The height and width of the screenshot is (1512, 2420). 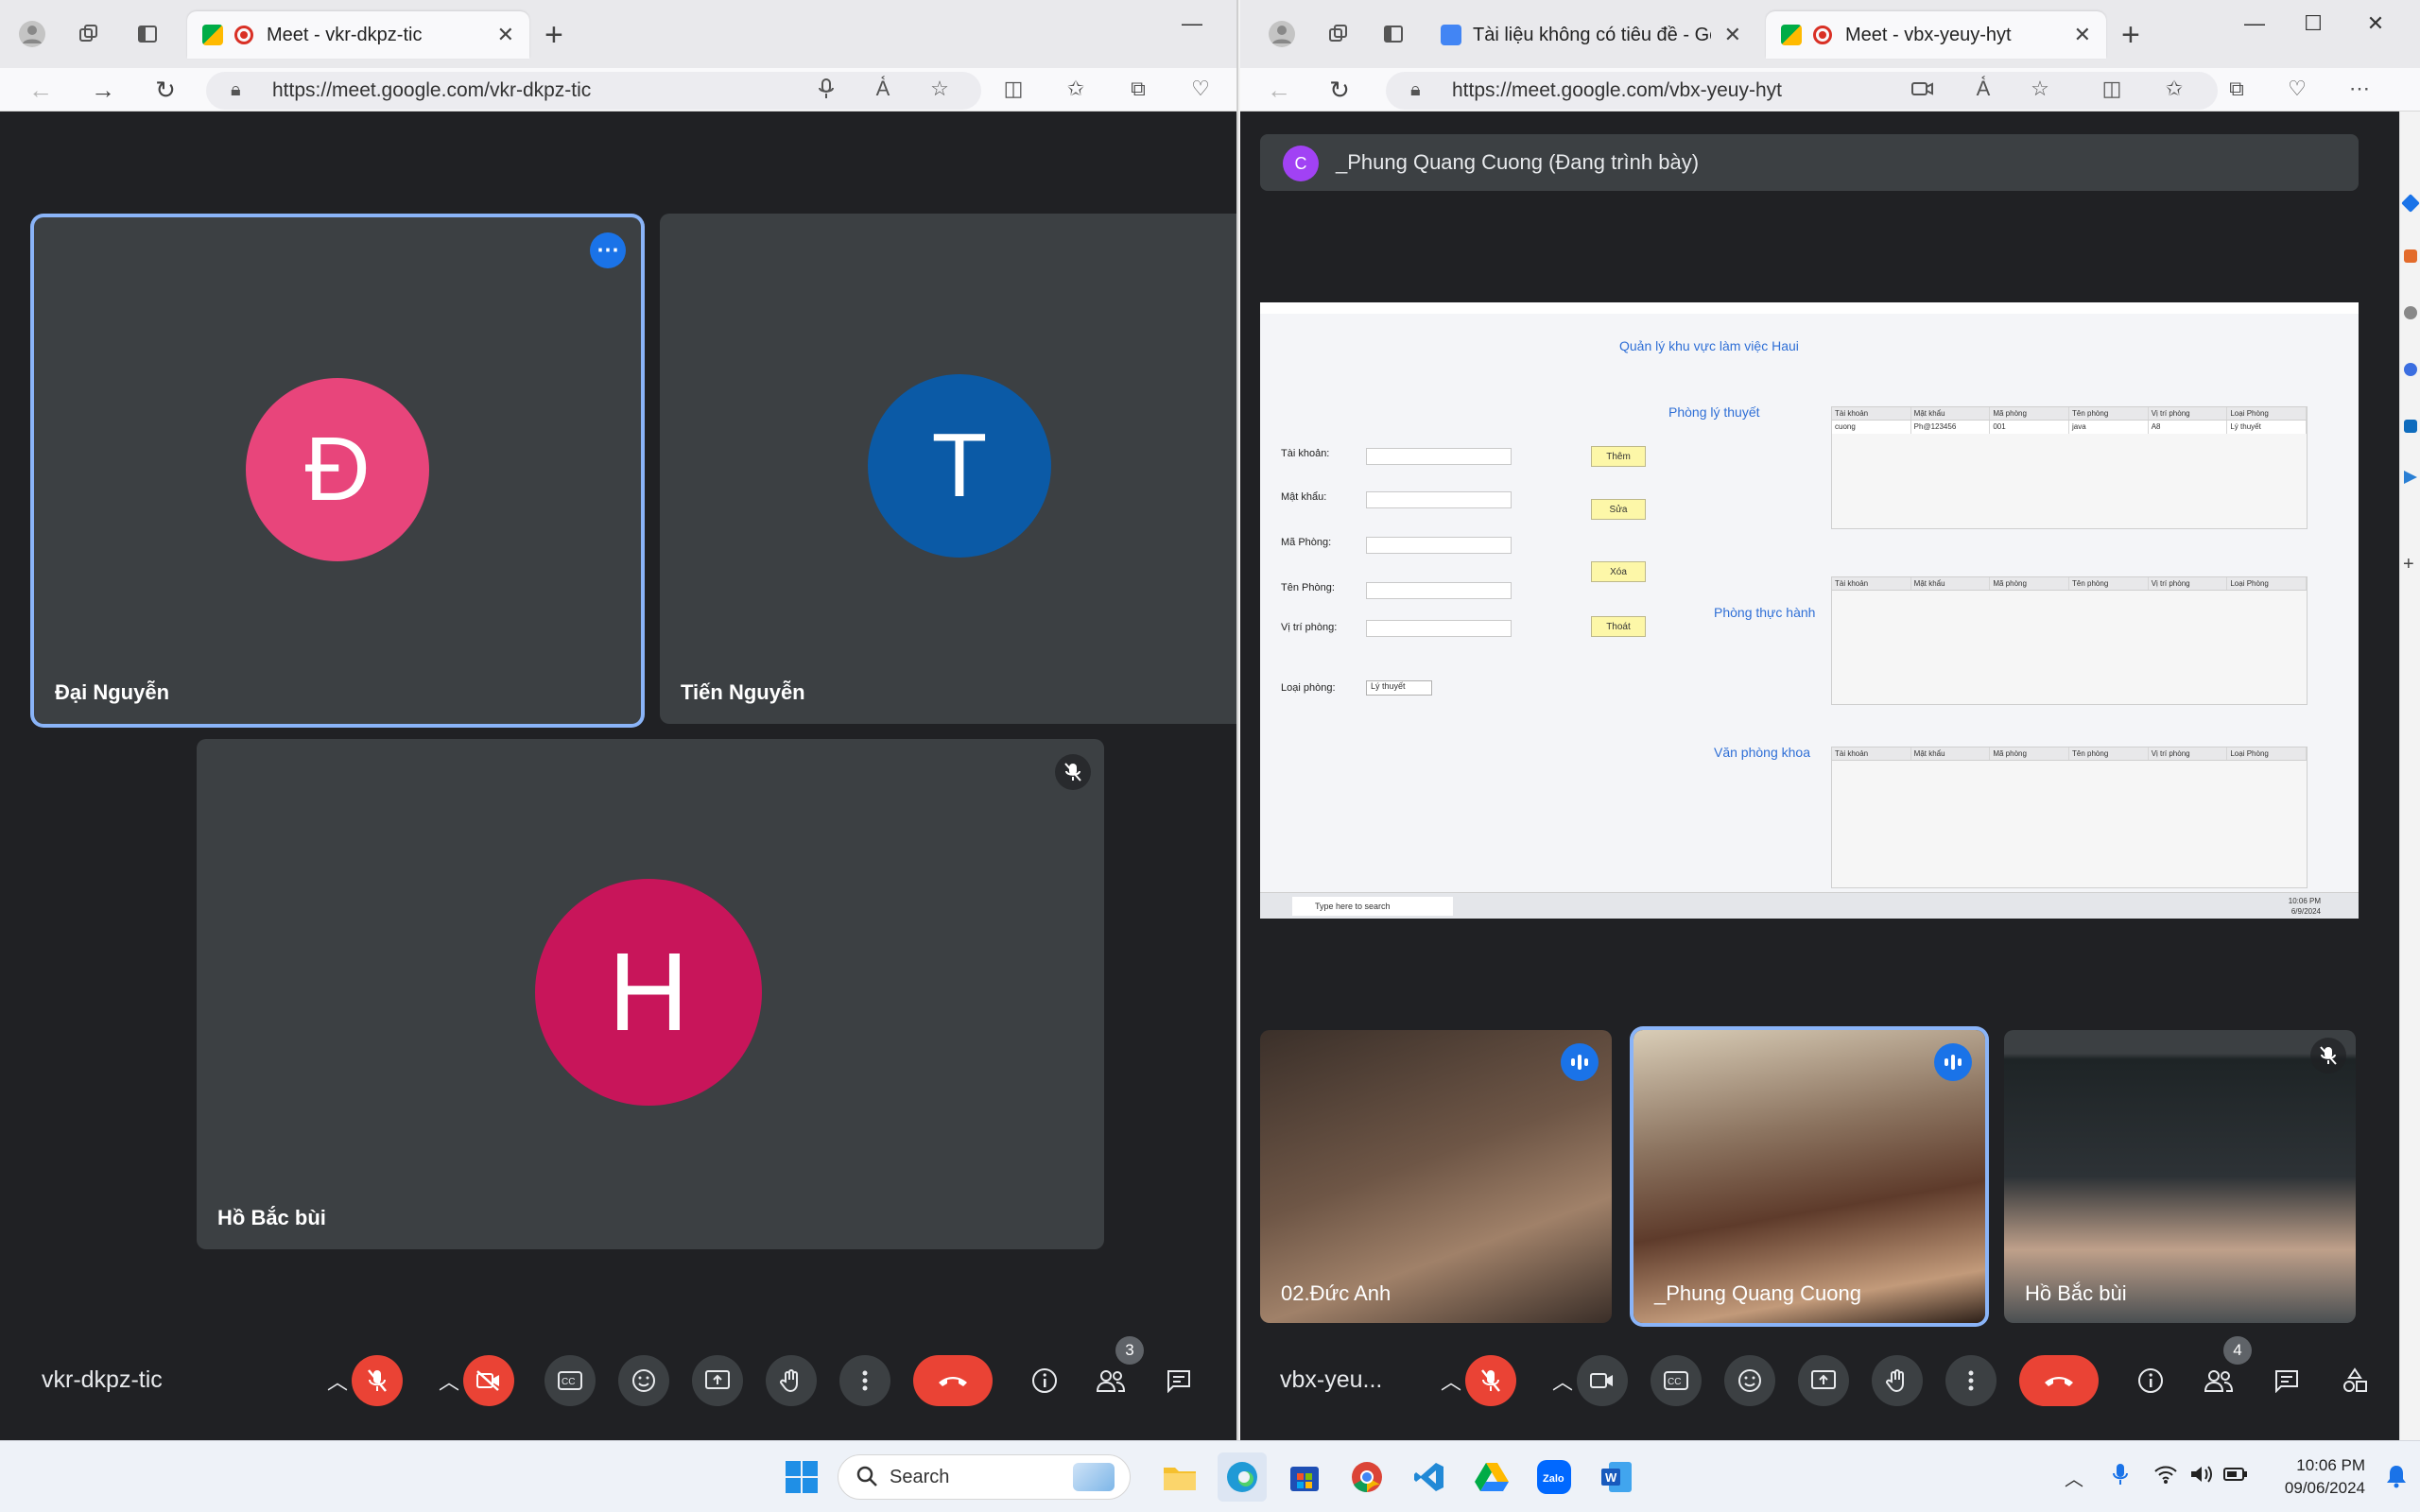 What do you see at coordinates (1439, 456) in the screenshot?
I see `username-field` at bounding box center [1439, 456].